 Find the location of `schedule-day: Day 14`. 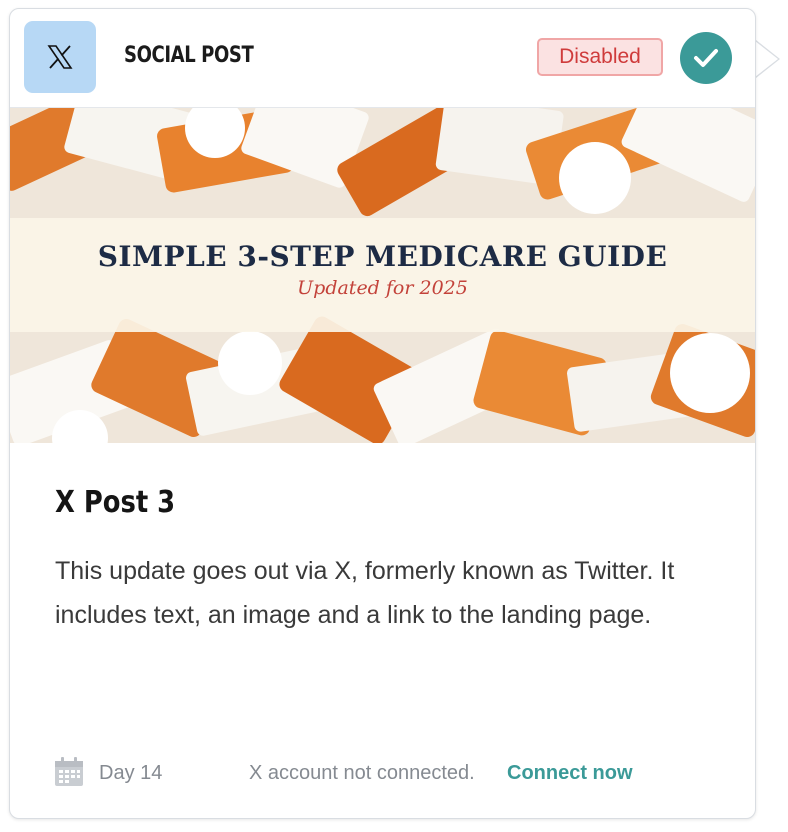

schedule-day: Day 14 is located at coordinates (131, 773).